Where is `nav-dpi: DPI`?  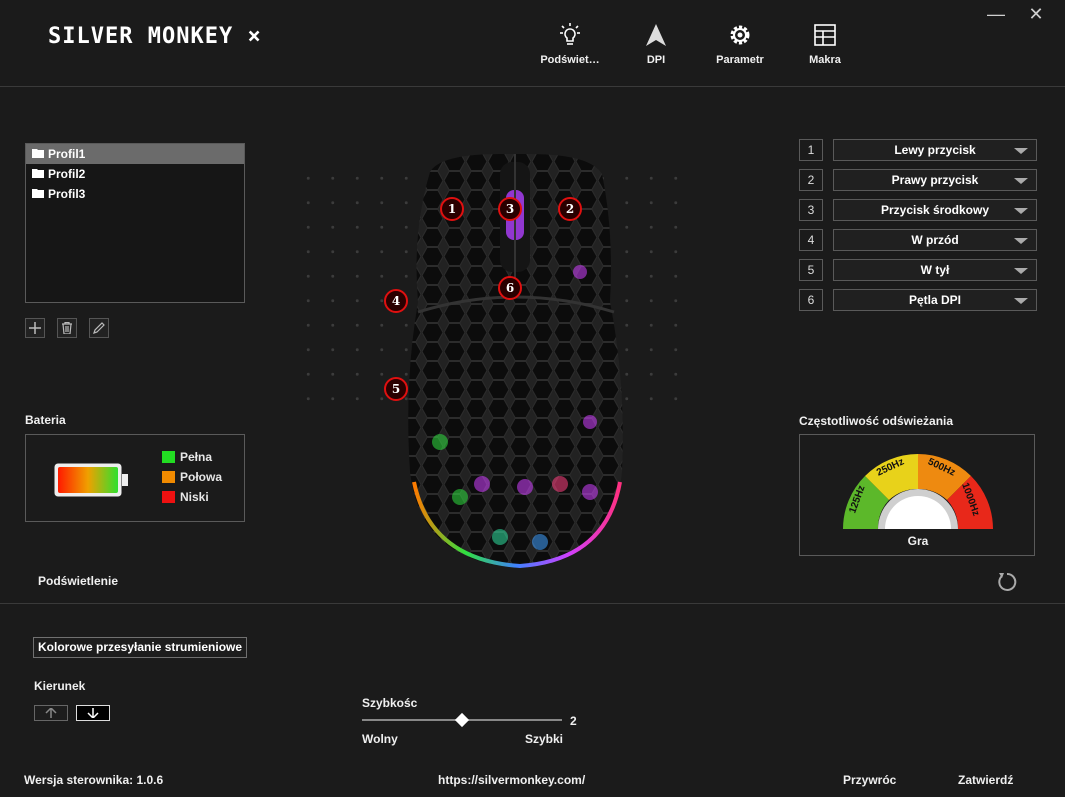 nav-dpi: DPI is located at coordinates (656, 44).